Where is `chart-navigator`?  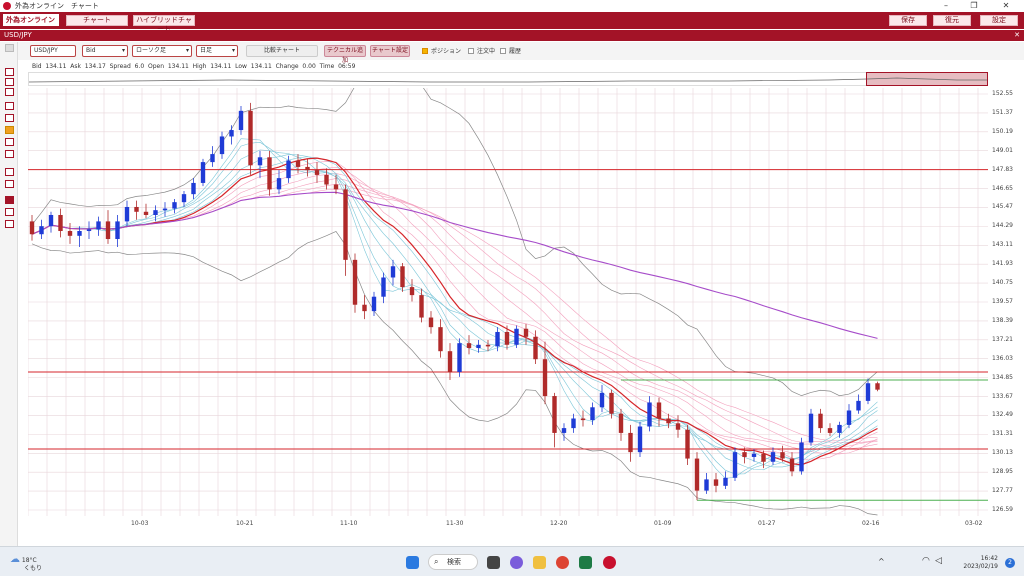
chart-navigator is located at coordinates (508, 79).